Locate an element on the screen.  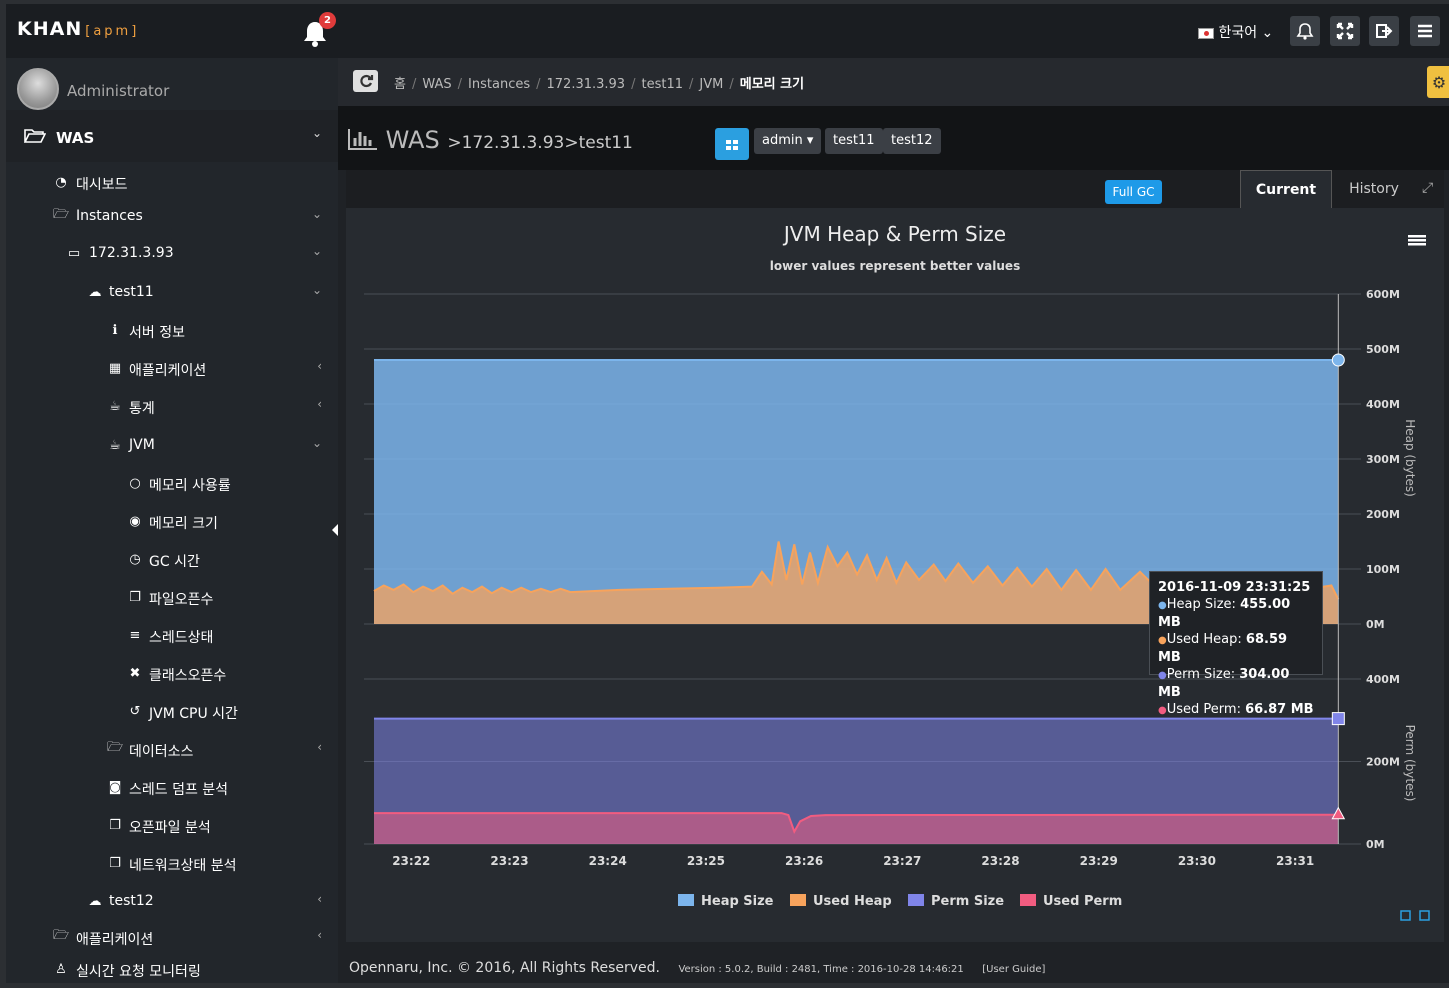
logout-button is located at coordinates (1384, 31).